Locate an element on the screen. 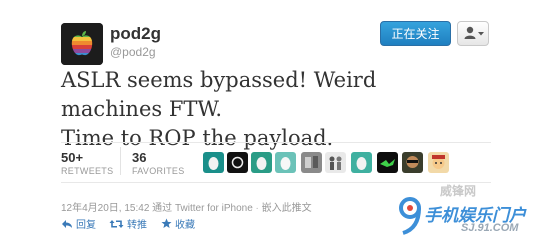  embed-tweet-link: 嵌入此推文 is located at coordinates (287, 208).